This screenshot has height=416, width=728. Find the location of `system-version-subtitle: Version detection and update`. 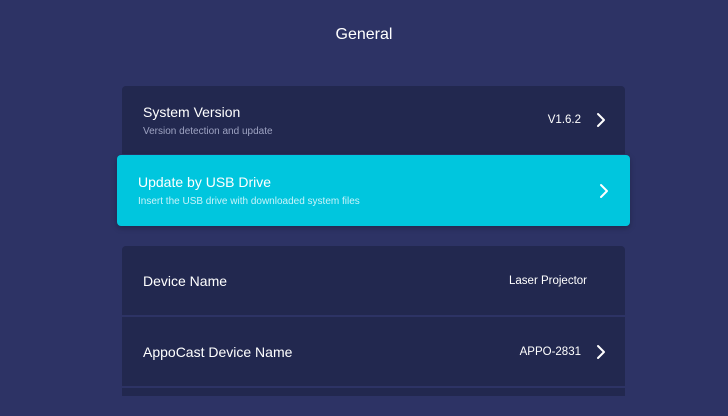

system-version-subtitle: Version detection and update is located at coordinates (208, 131).